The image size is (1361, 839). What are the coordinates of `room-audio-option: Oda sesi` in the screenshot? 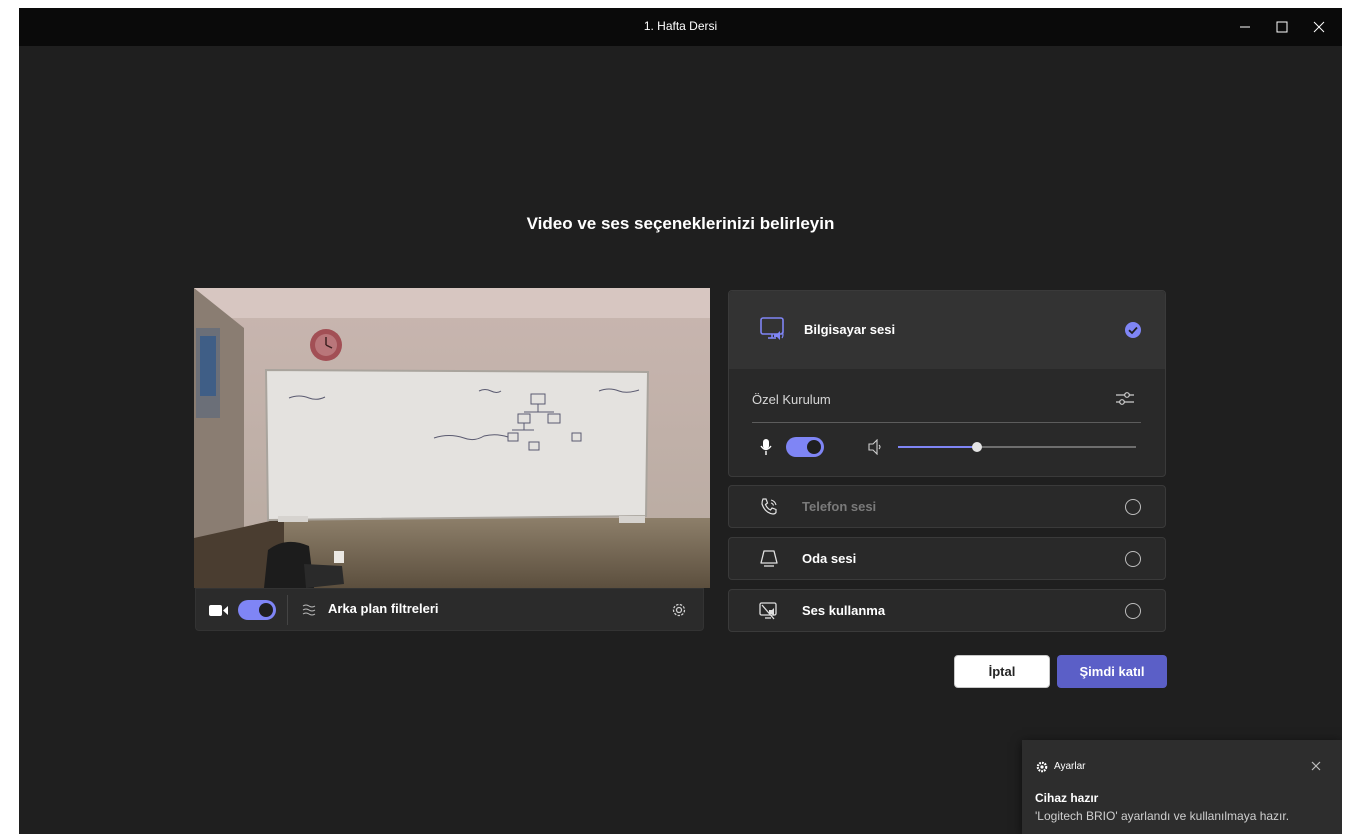 It's located at (947, 558).